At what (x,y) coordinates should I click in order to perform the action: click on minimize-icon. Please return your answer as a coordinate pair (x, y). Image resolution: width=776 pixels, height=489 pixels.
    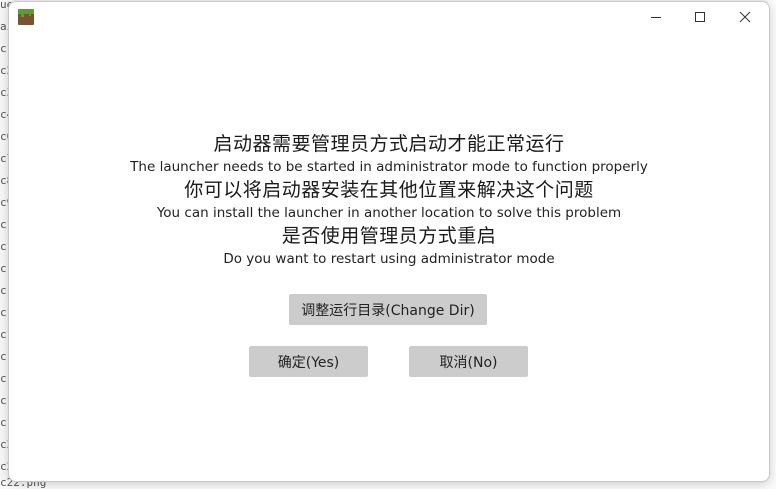
    Looking at the image, I should click on (656, 17).